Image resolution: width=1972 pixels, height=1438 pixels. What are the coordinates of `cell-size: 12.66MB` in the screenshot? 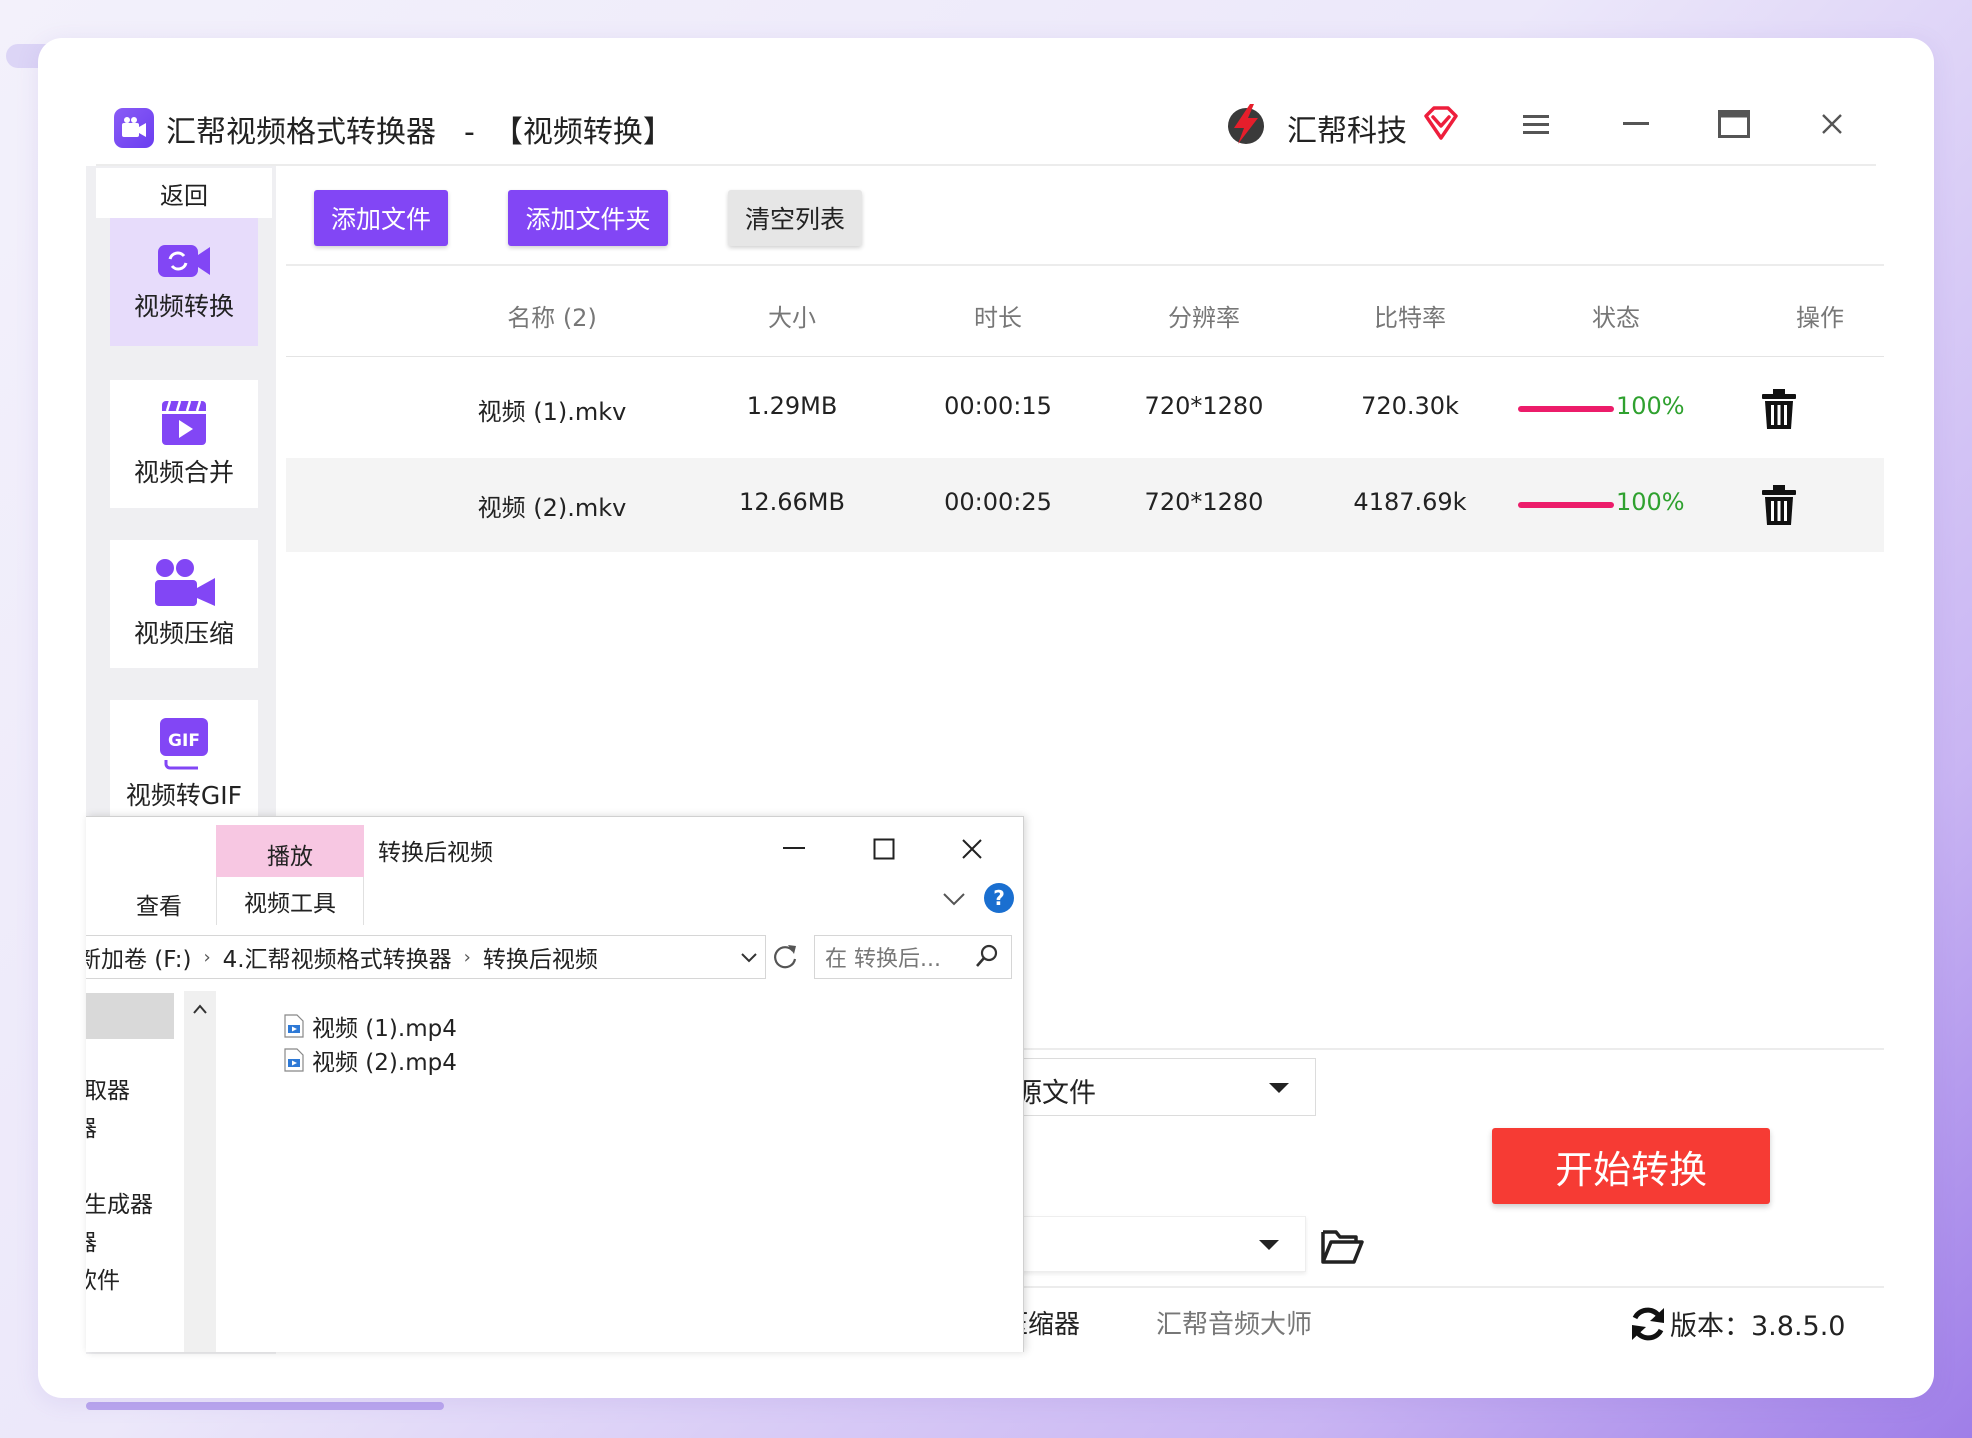 It's located at (792, 502).